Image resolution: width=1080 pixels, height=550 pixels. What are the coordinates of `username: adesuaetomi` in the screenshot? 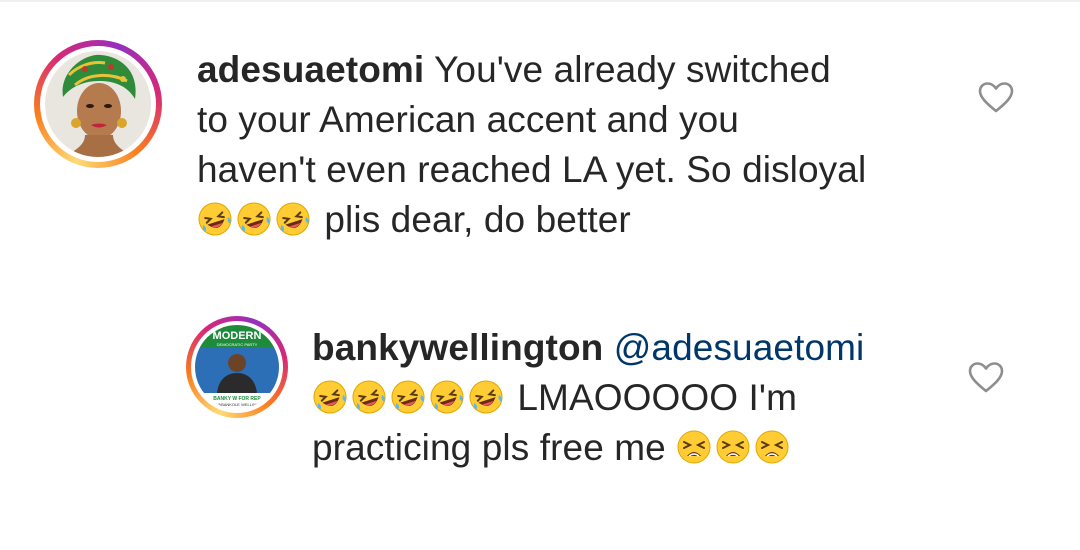 It's located at (310, 69).